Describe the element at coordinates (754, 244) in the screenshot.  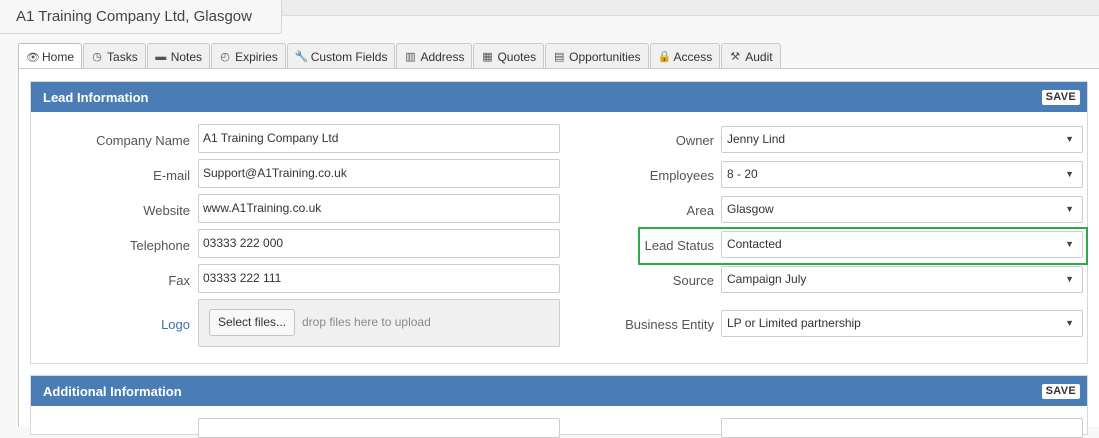
I see `lead-status-value: Contacted` at that location.